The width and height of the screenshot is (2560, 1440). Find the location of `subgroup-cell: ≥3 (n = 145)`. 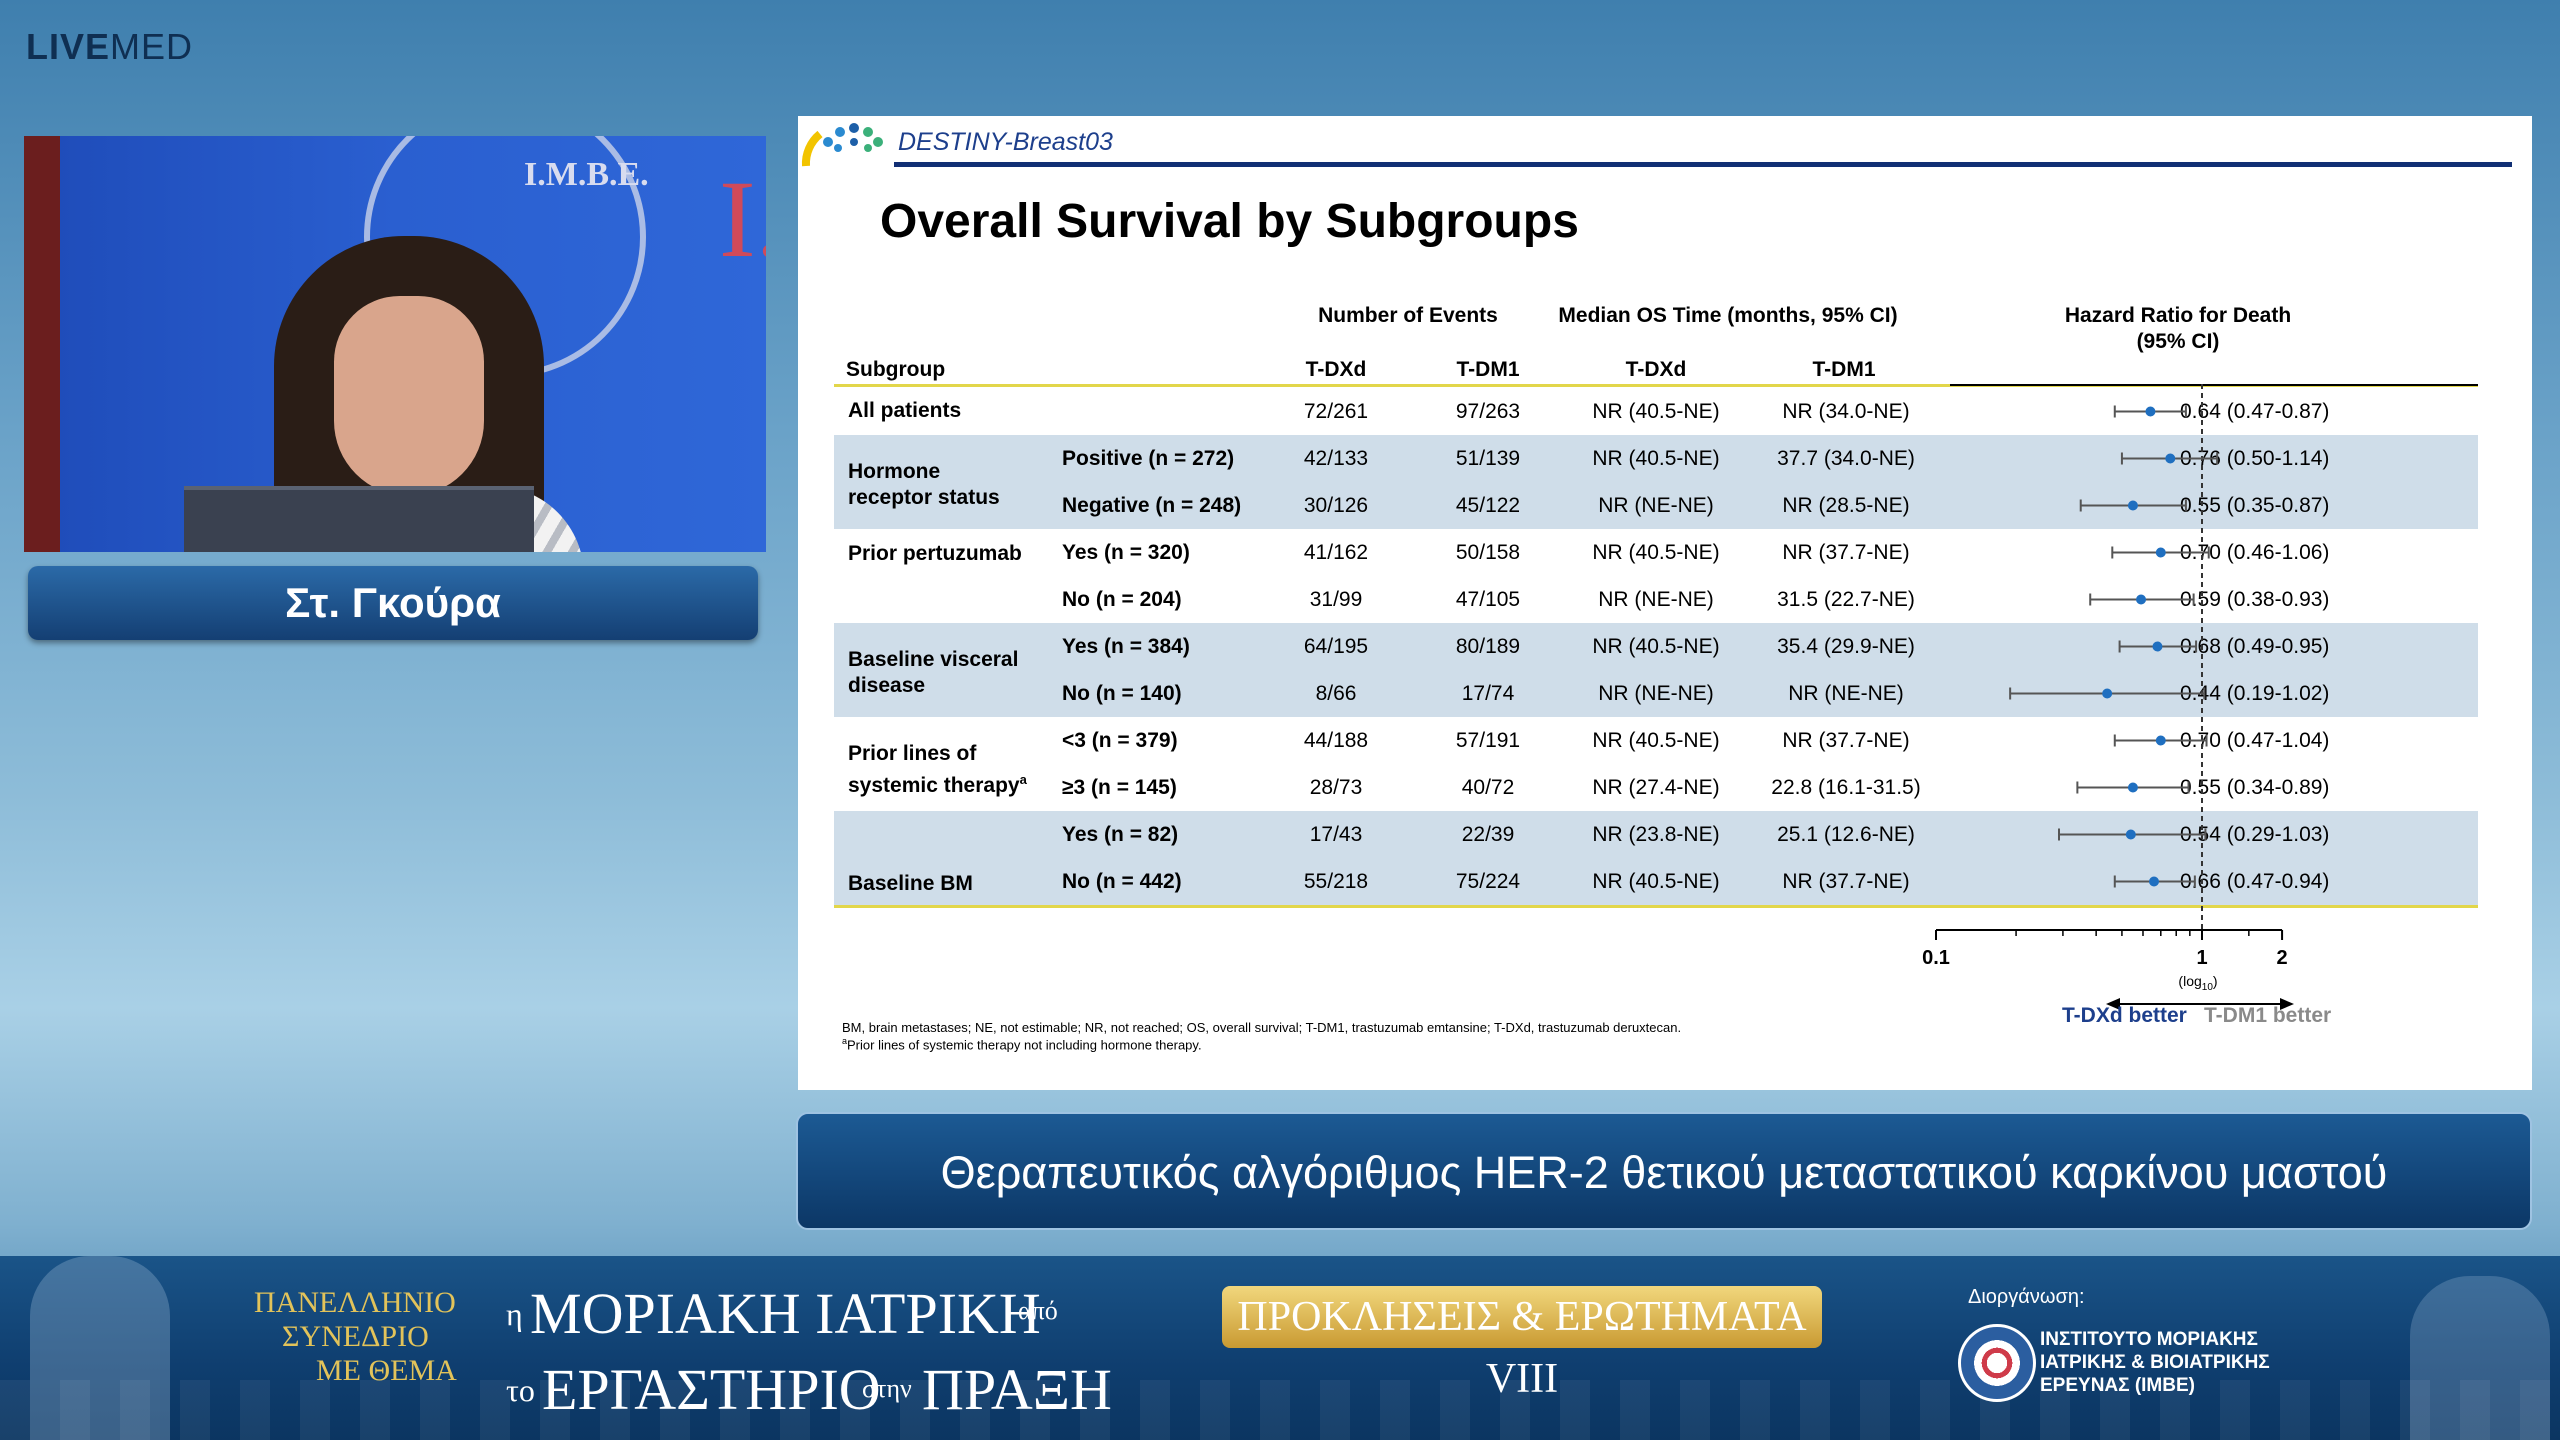

subgroup-cell: ≥3 (n = 145) is located at coordinates (1119, 787).